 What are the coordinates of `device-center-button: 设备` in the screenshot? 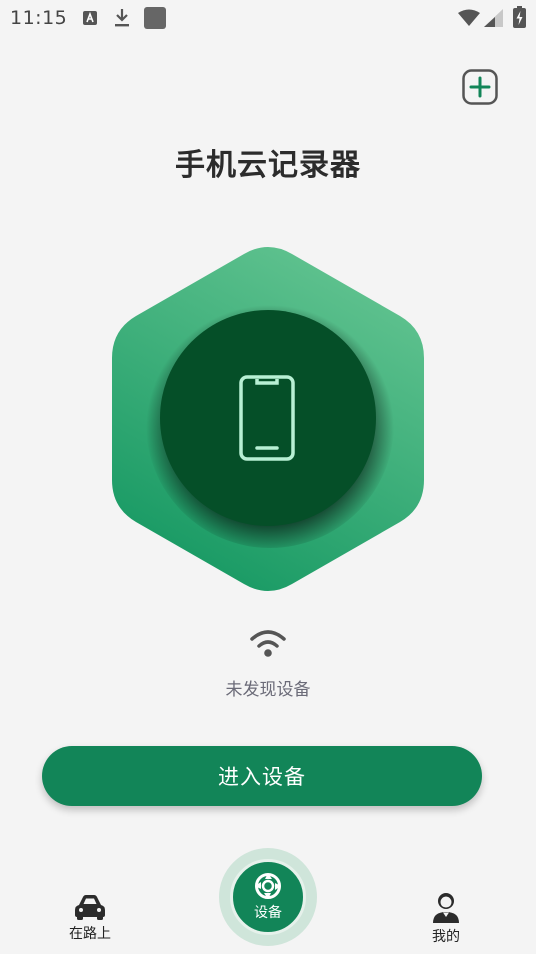 It's located at (268, 897).